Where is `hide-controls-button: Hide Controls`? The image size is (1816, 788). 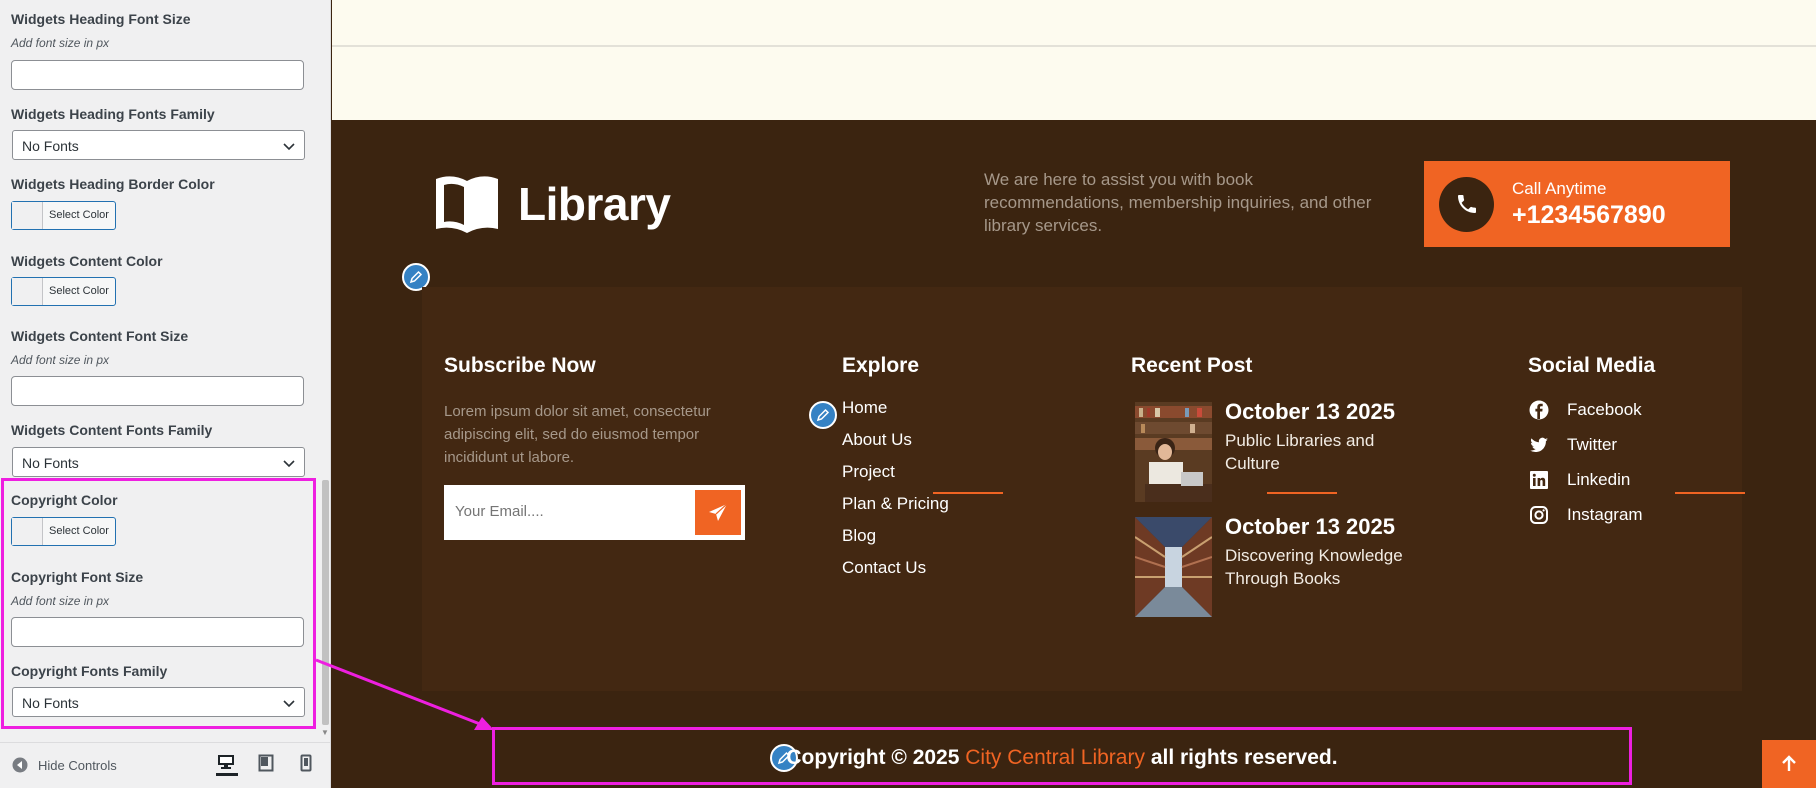
hide-controls-button: Hide Controls is located at coordinates (64, 765).